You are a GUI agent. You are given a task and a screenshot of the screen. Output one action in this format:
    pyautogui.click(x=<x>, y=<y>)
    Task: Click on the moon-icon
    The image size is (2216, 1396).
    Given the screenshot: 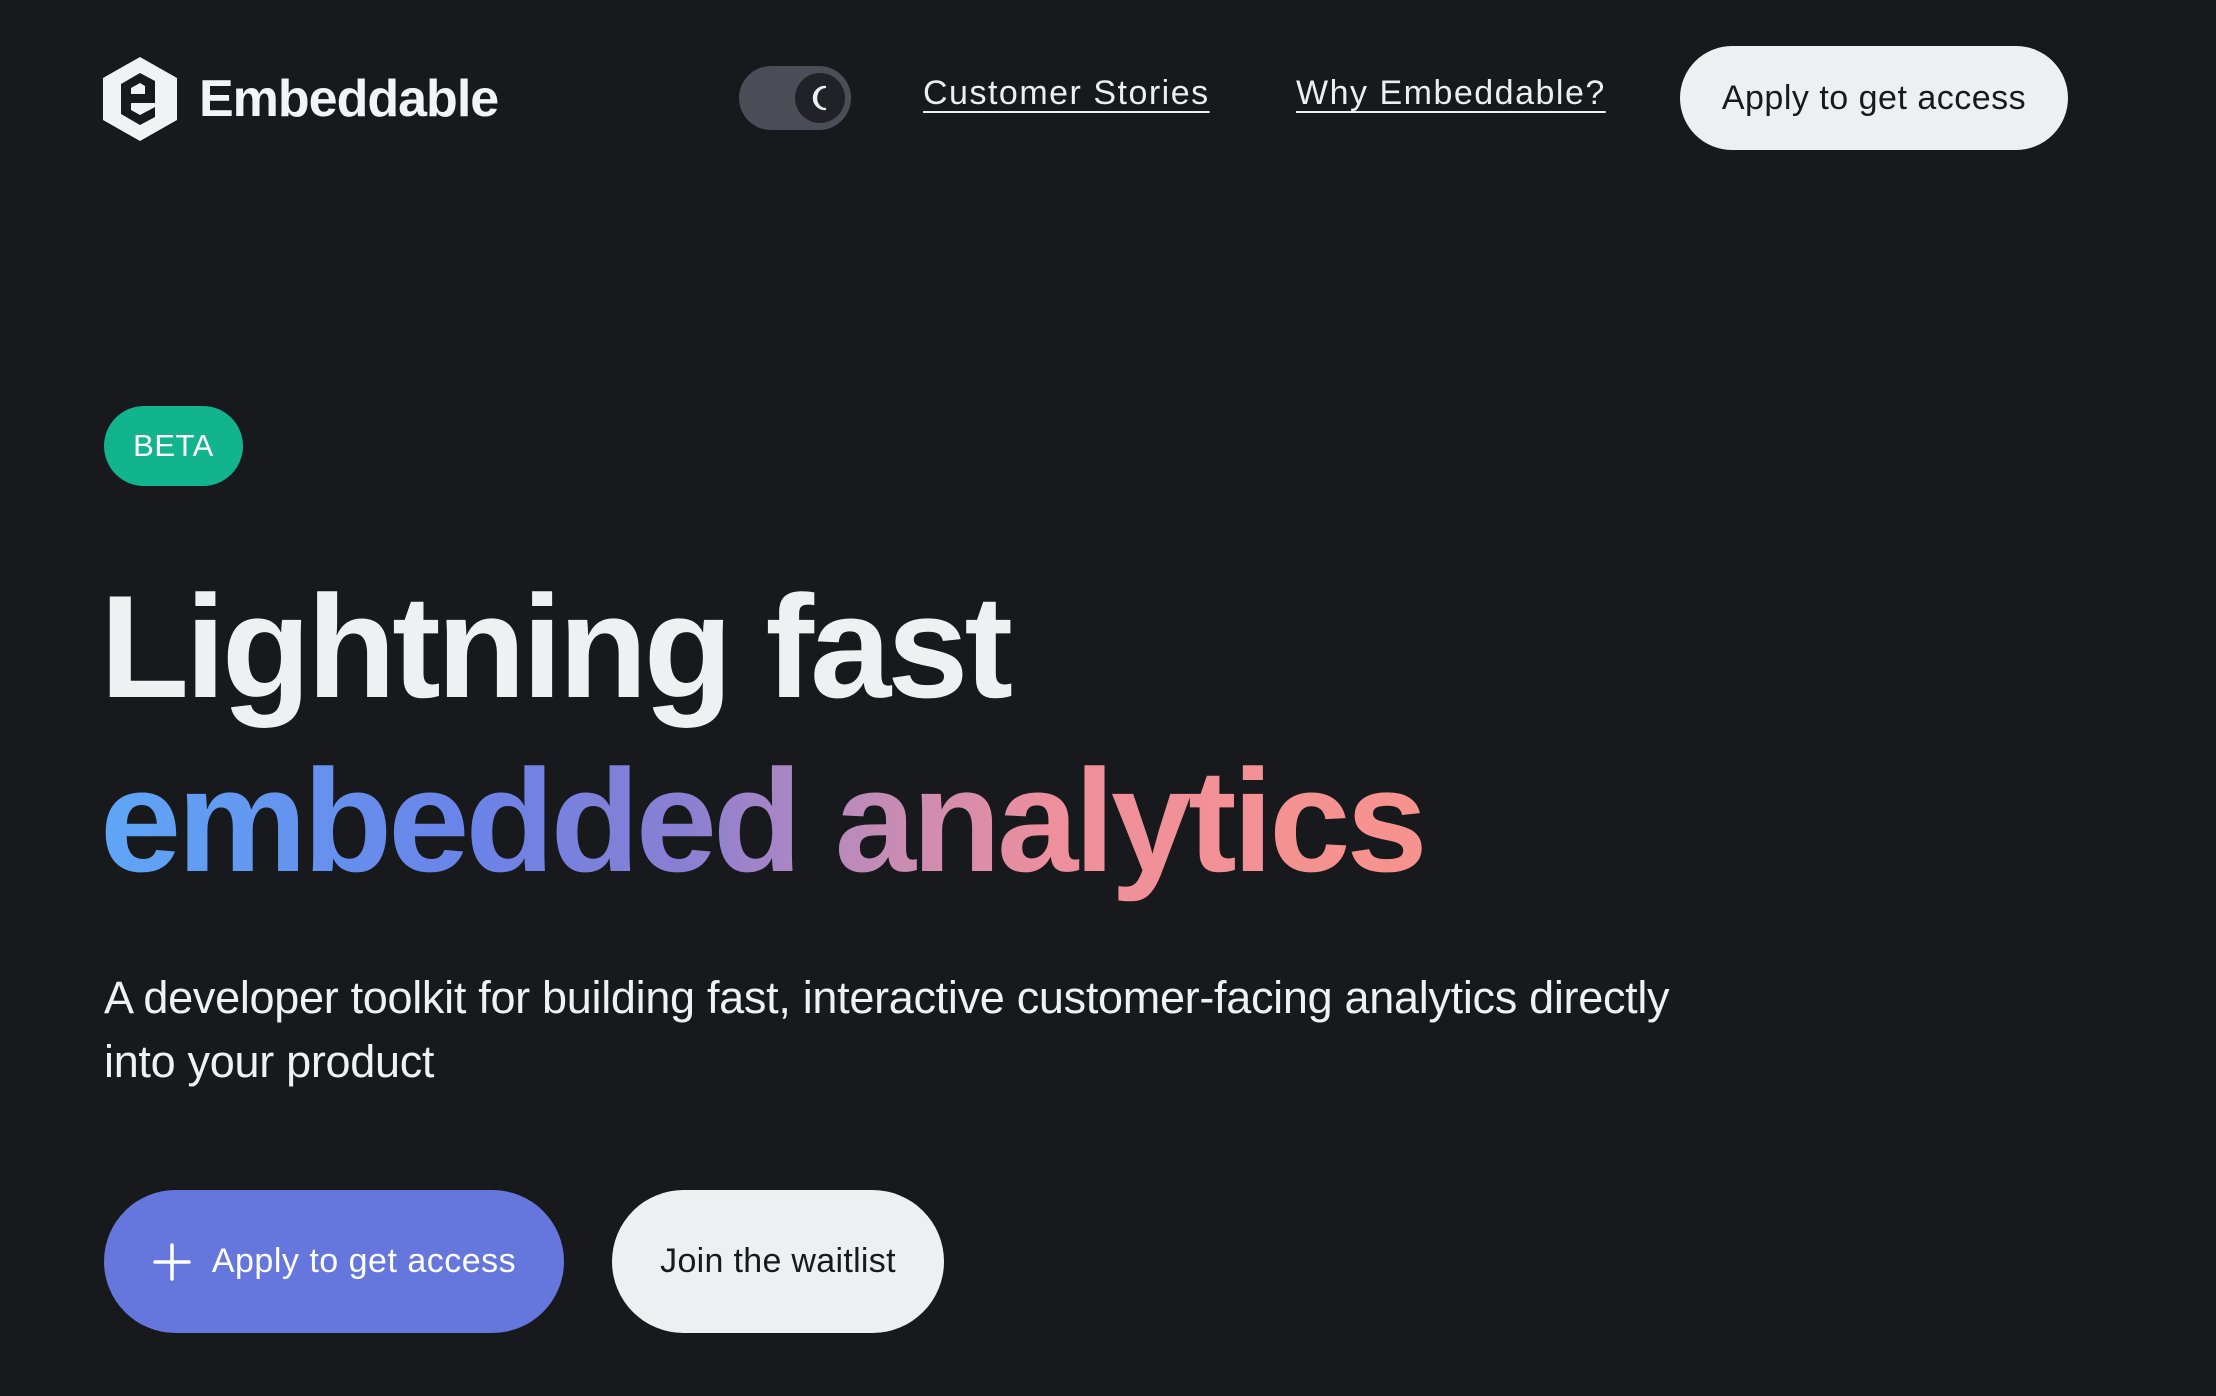 What is the action you would take?
    pyautogui.click(x=819, y=98)
    